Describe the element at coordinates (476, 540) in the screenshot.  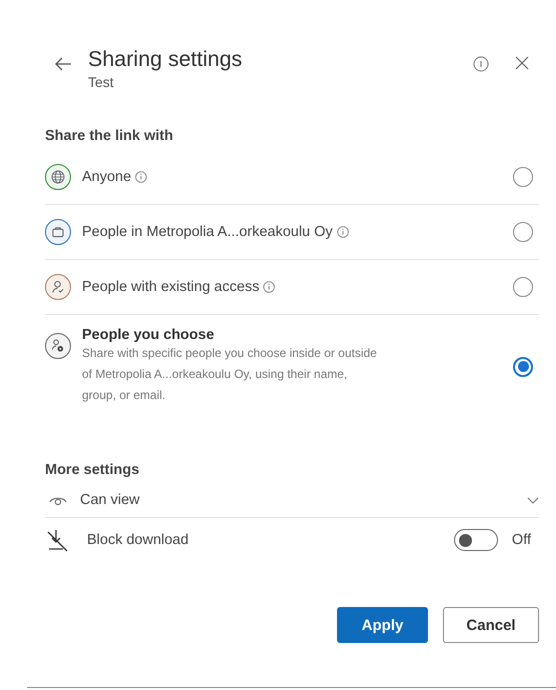
I see `toggle-switch` at that location.